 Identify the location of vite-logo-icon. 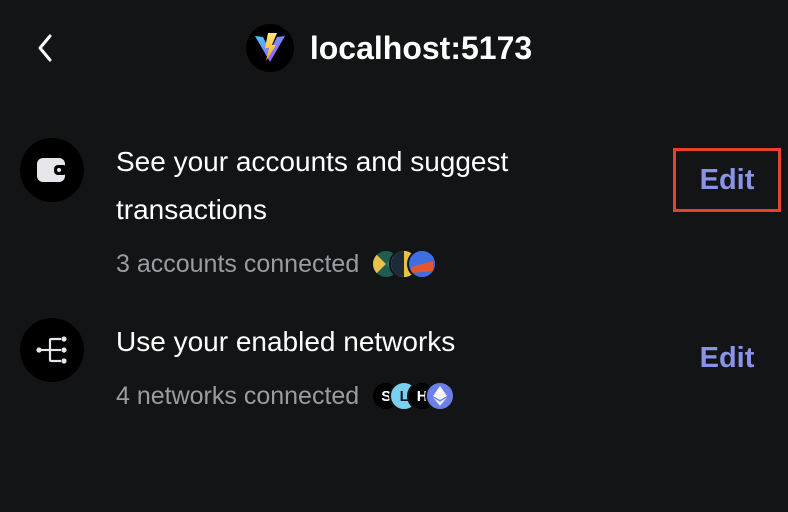
(269, 48).